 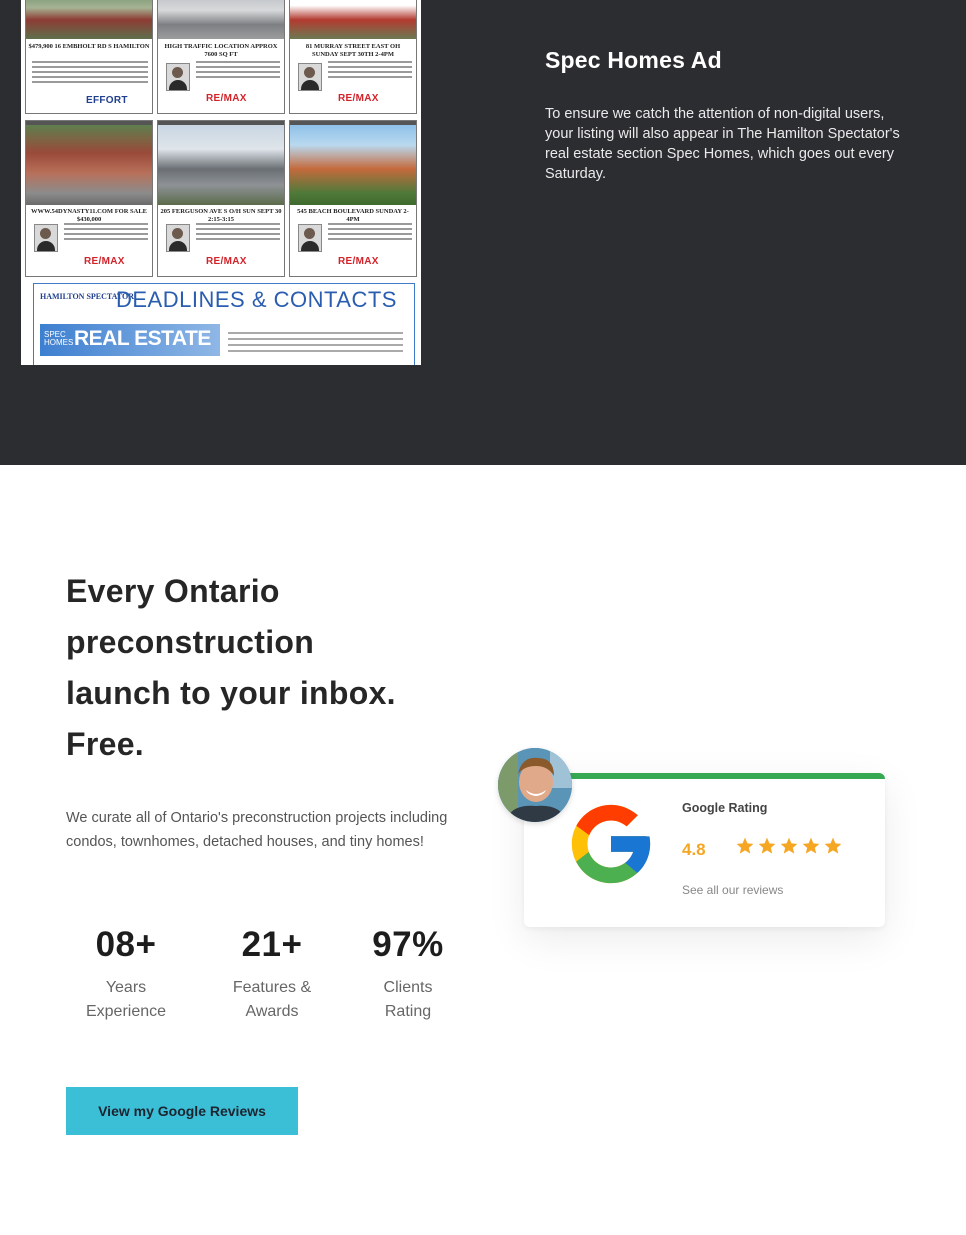 I want to click on stat-value: 97%, so click(x=408, y=944).